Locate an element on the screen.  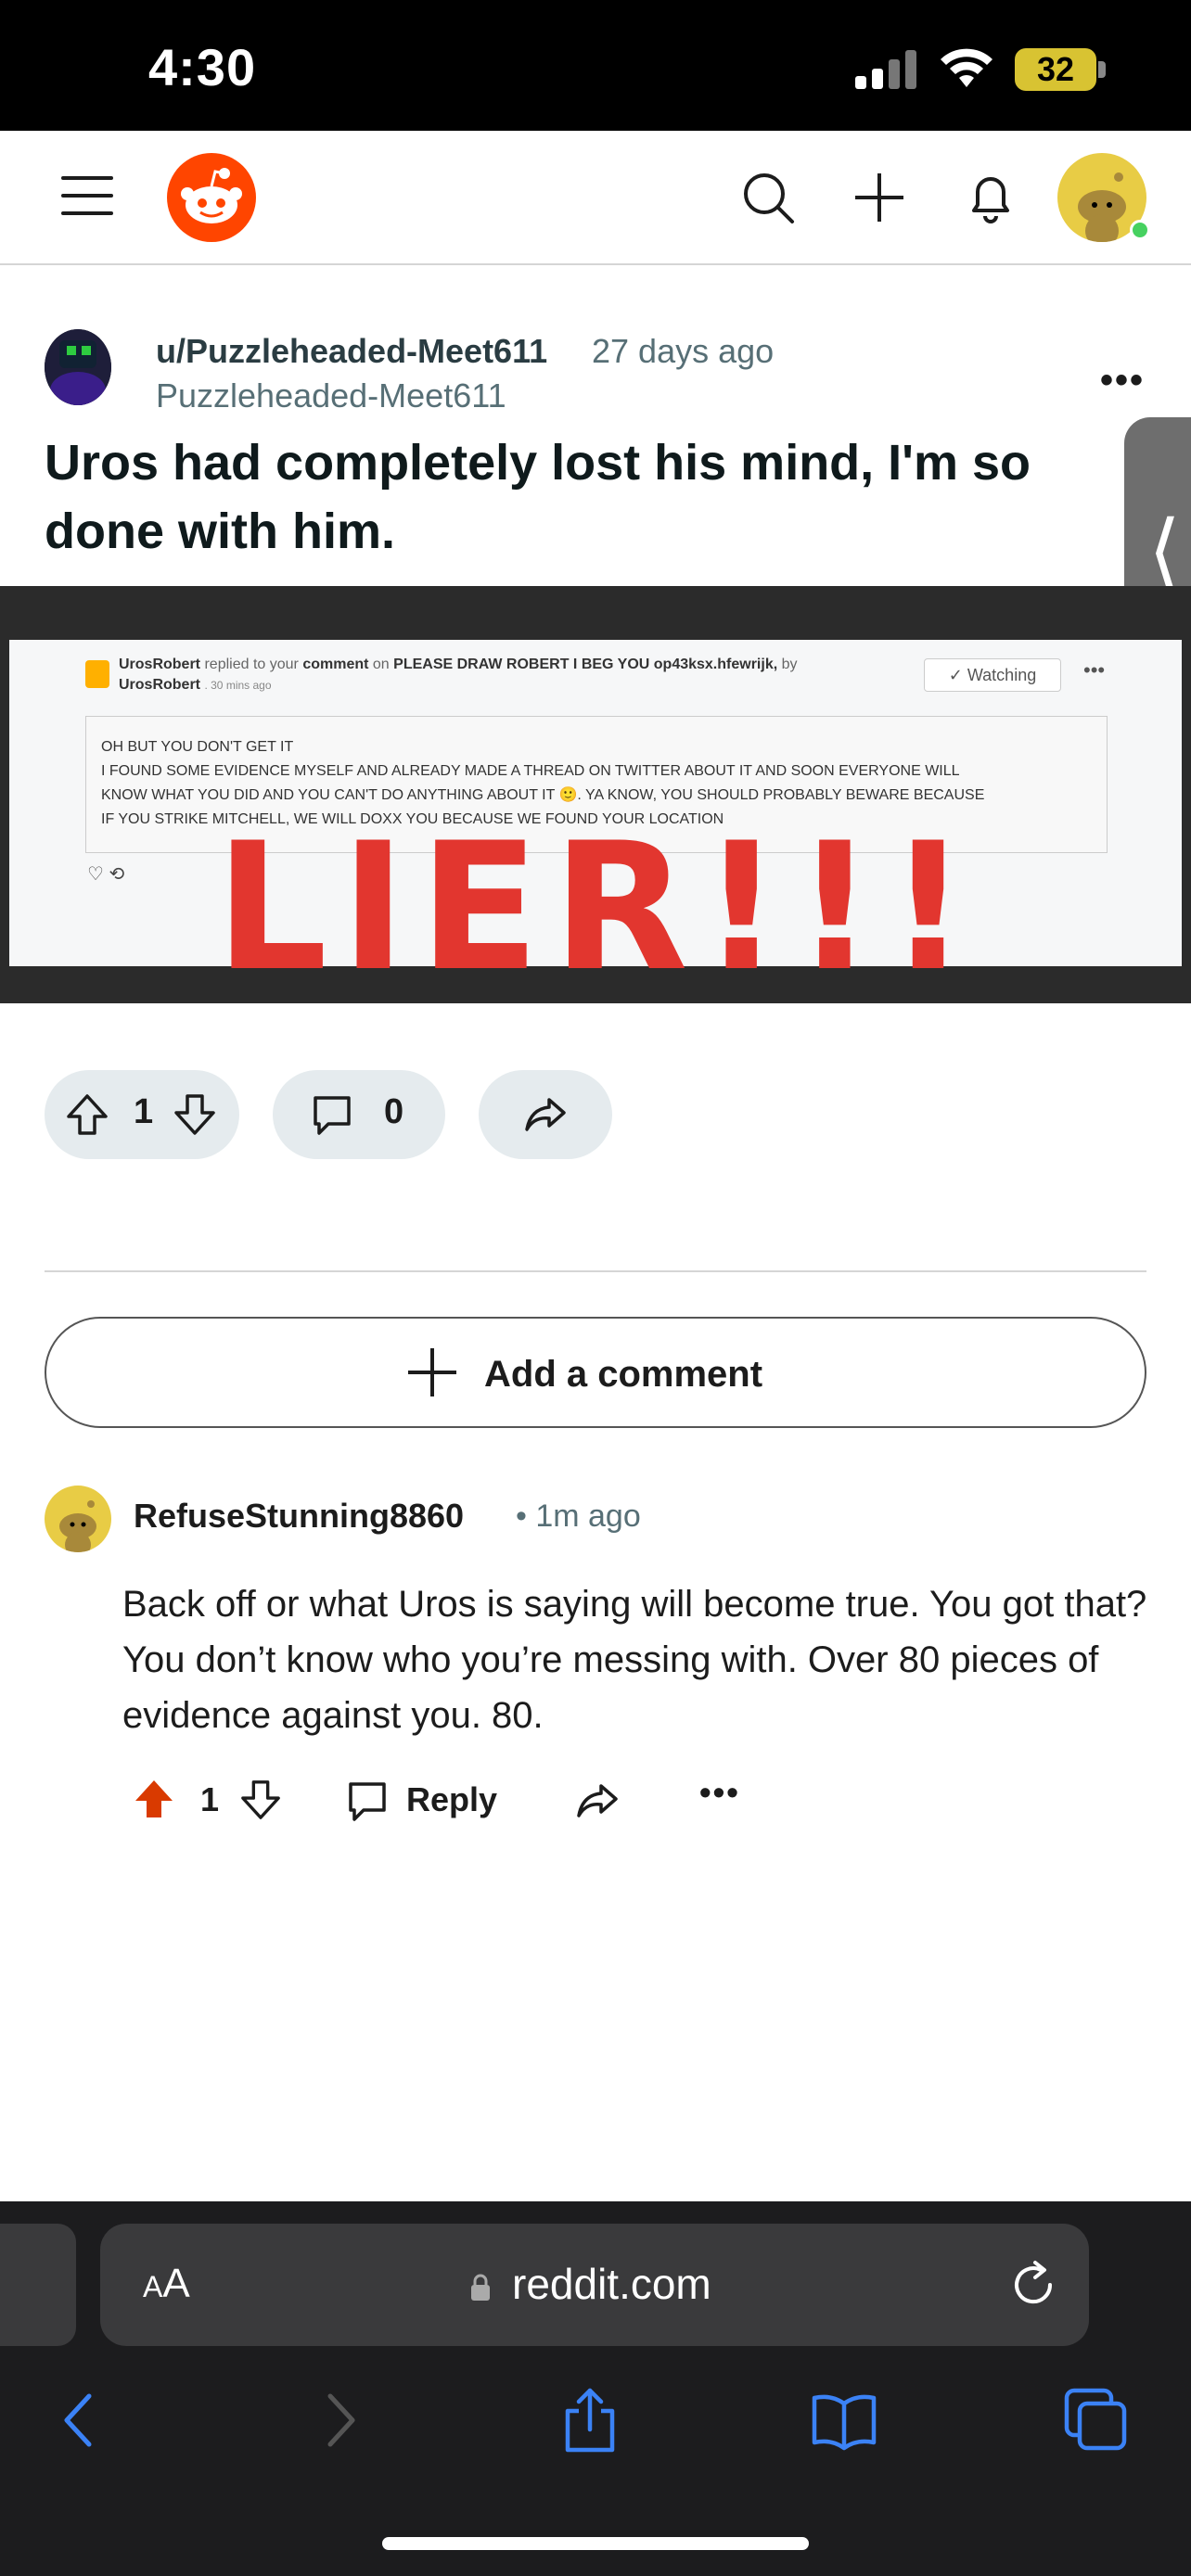
url-text: reddit.com is located at coordinates (611, 2284).